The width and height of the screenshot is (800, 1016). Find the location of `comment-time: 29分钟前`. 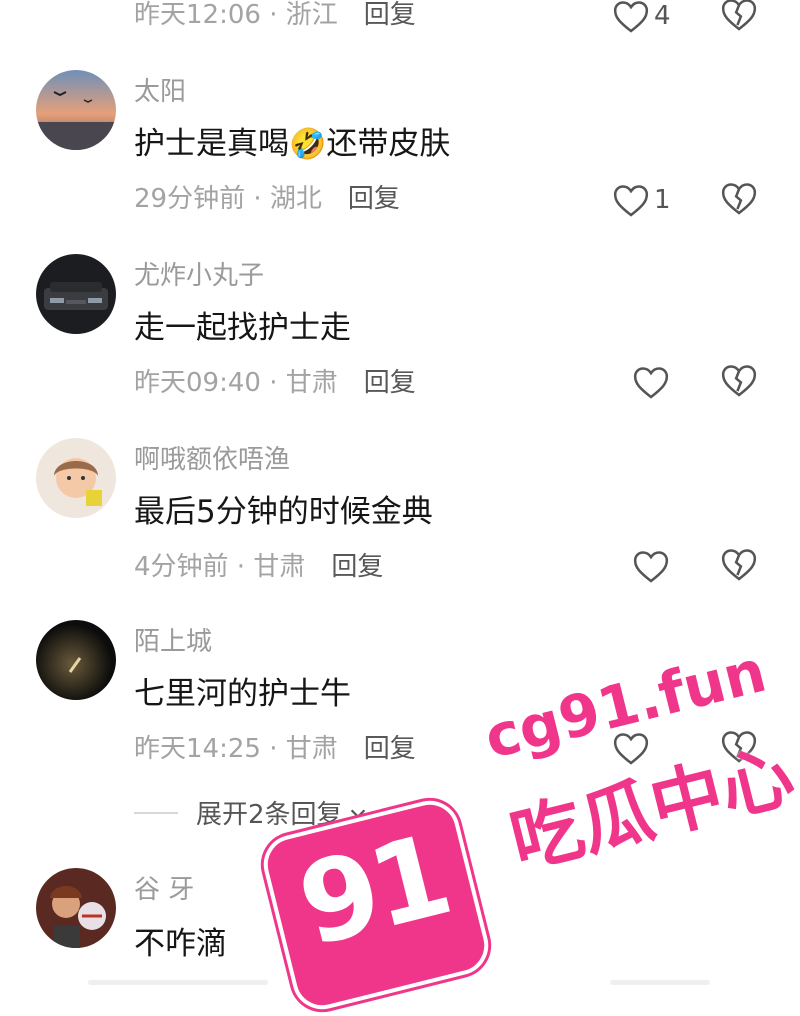

comment-time: 29分钟前 is located at coordinates (190, 199).